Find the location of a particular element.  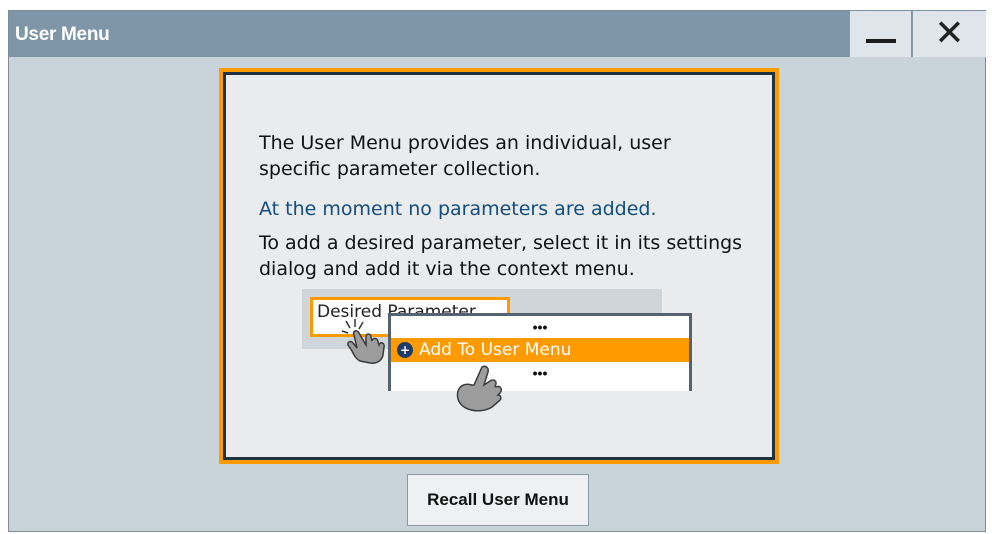

recall-user-menu-button: Recall User Menu is located at coordinates (498, 500).